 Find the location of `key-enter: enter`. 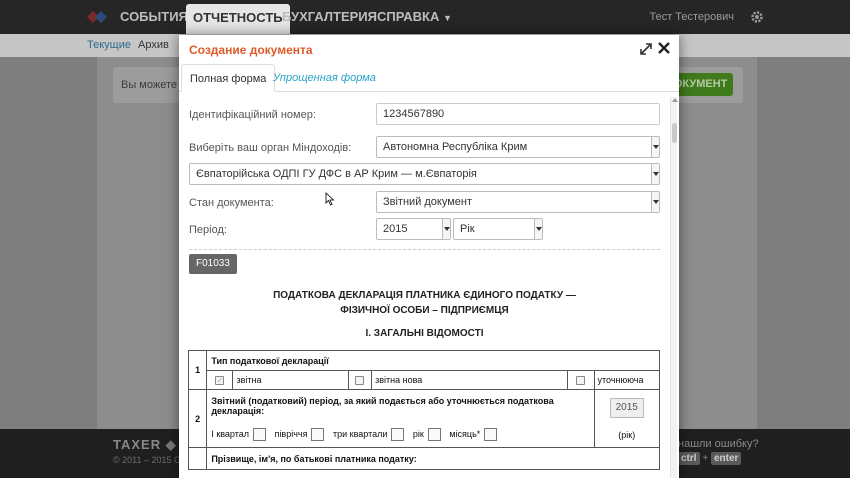

key-enter: enter is located at coordinates (726, 458).